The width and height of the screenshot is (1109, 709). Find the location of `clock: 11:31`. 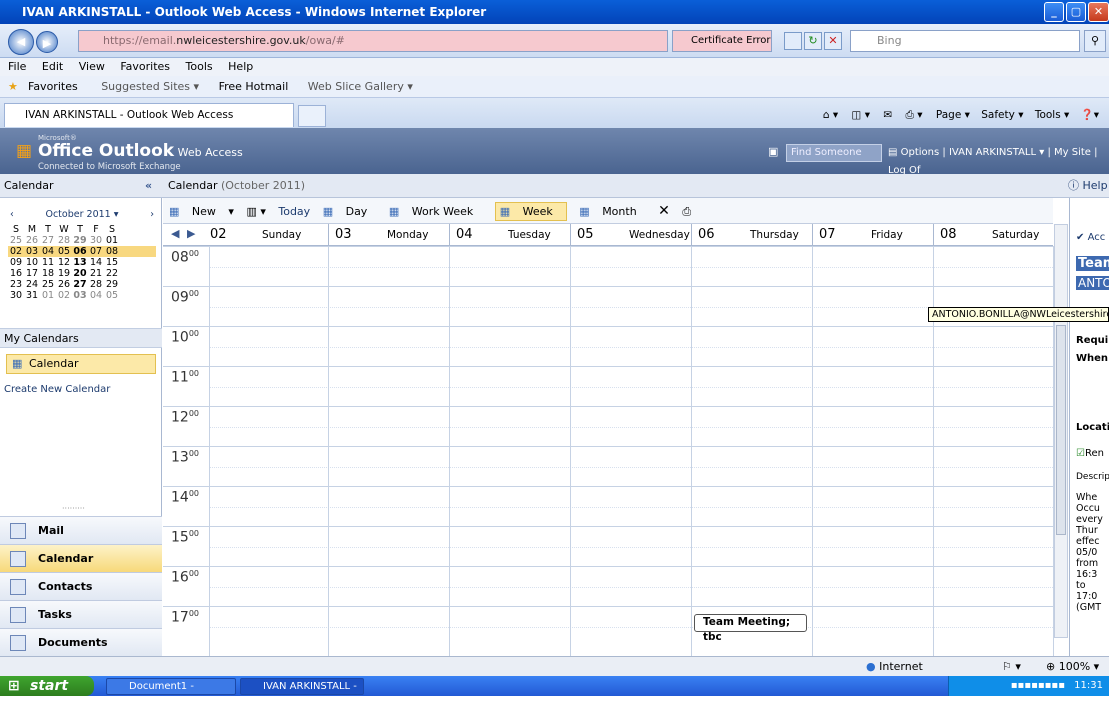

clock: 11:31 is located at coordinates (1088, 685).